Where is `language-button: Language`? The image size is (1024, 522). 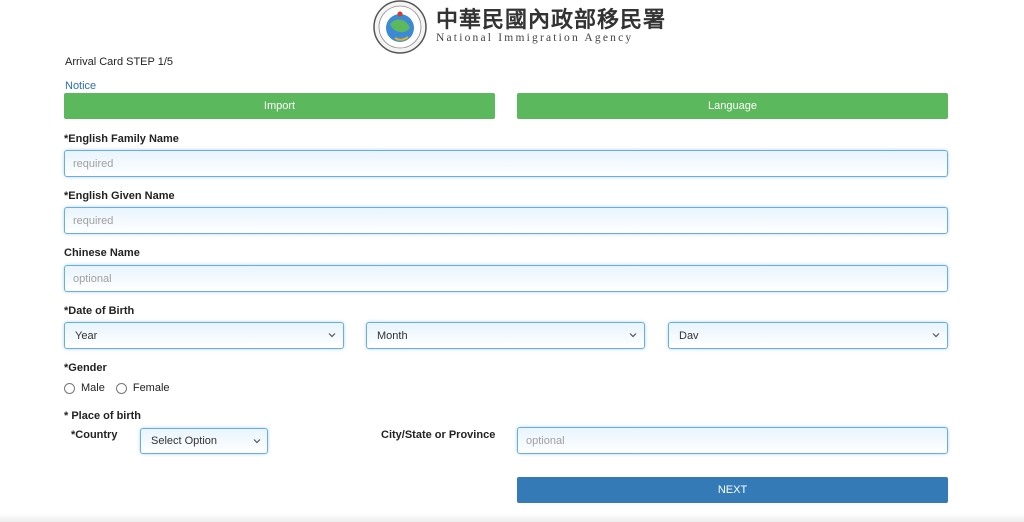
language-button: Language is located at coordinates (732, 106).